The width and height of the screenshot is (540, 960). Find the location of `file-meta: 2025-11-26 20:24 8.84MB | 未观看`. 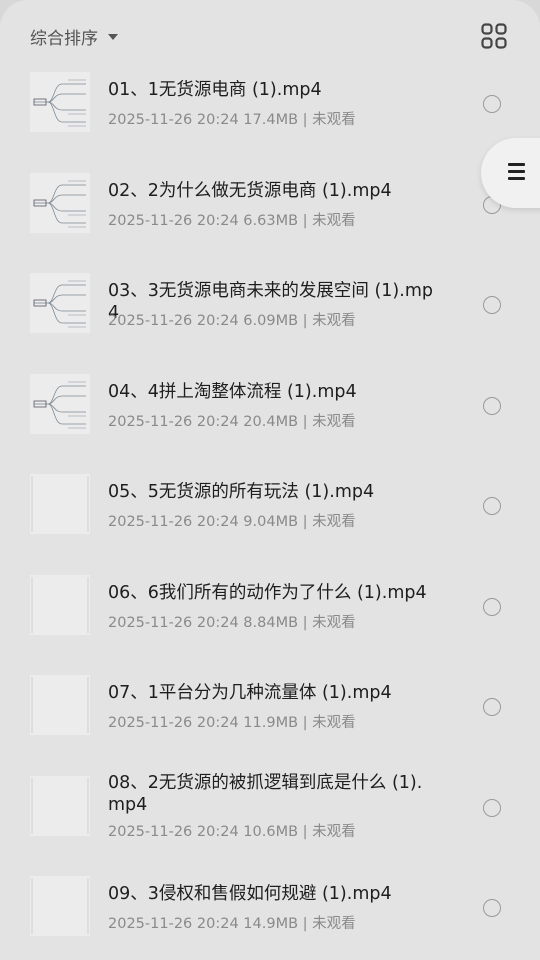

file-meta: 2025-11-26 20:24 8.84MB | 未观看 is located at coordinates (232, 621).